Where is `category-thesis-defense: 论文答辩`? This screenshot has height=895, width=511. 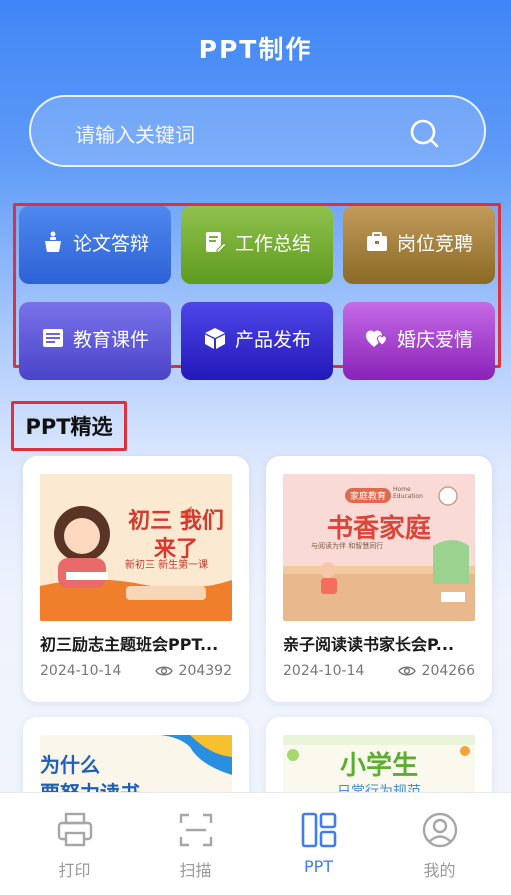
category-thesis-defense: 论文答辩 is located at coordinates (95, 245).